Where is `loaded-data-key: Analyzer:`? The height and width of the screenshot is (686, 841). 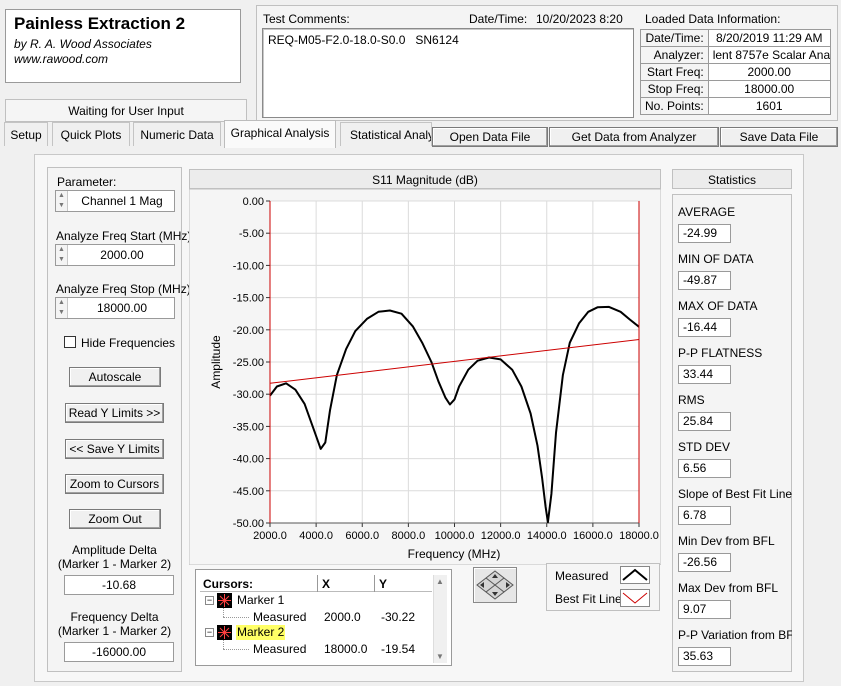 loaded-data-key: Analyzer: is located at coordinates (674, 55).